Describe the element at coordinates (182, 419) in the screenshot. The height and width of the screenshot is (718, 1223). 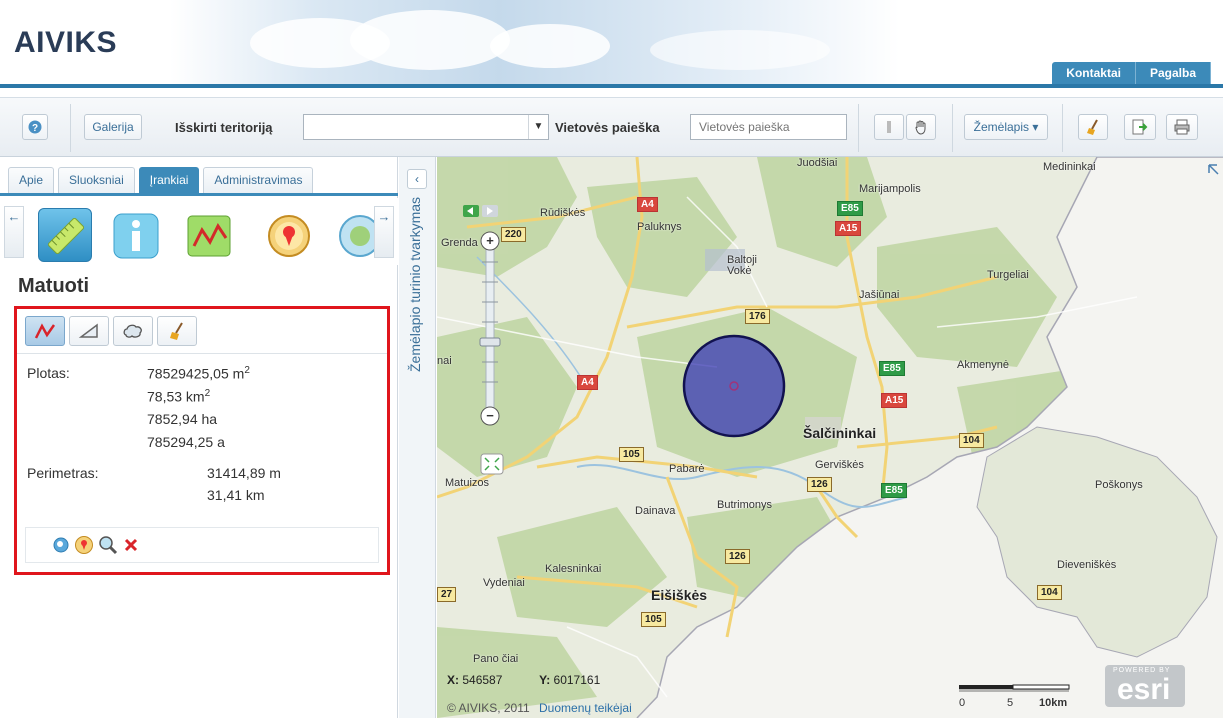
I see `area-ha: 7852,94 ha` at that location.